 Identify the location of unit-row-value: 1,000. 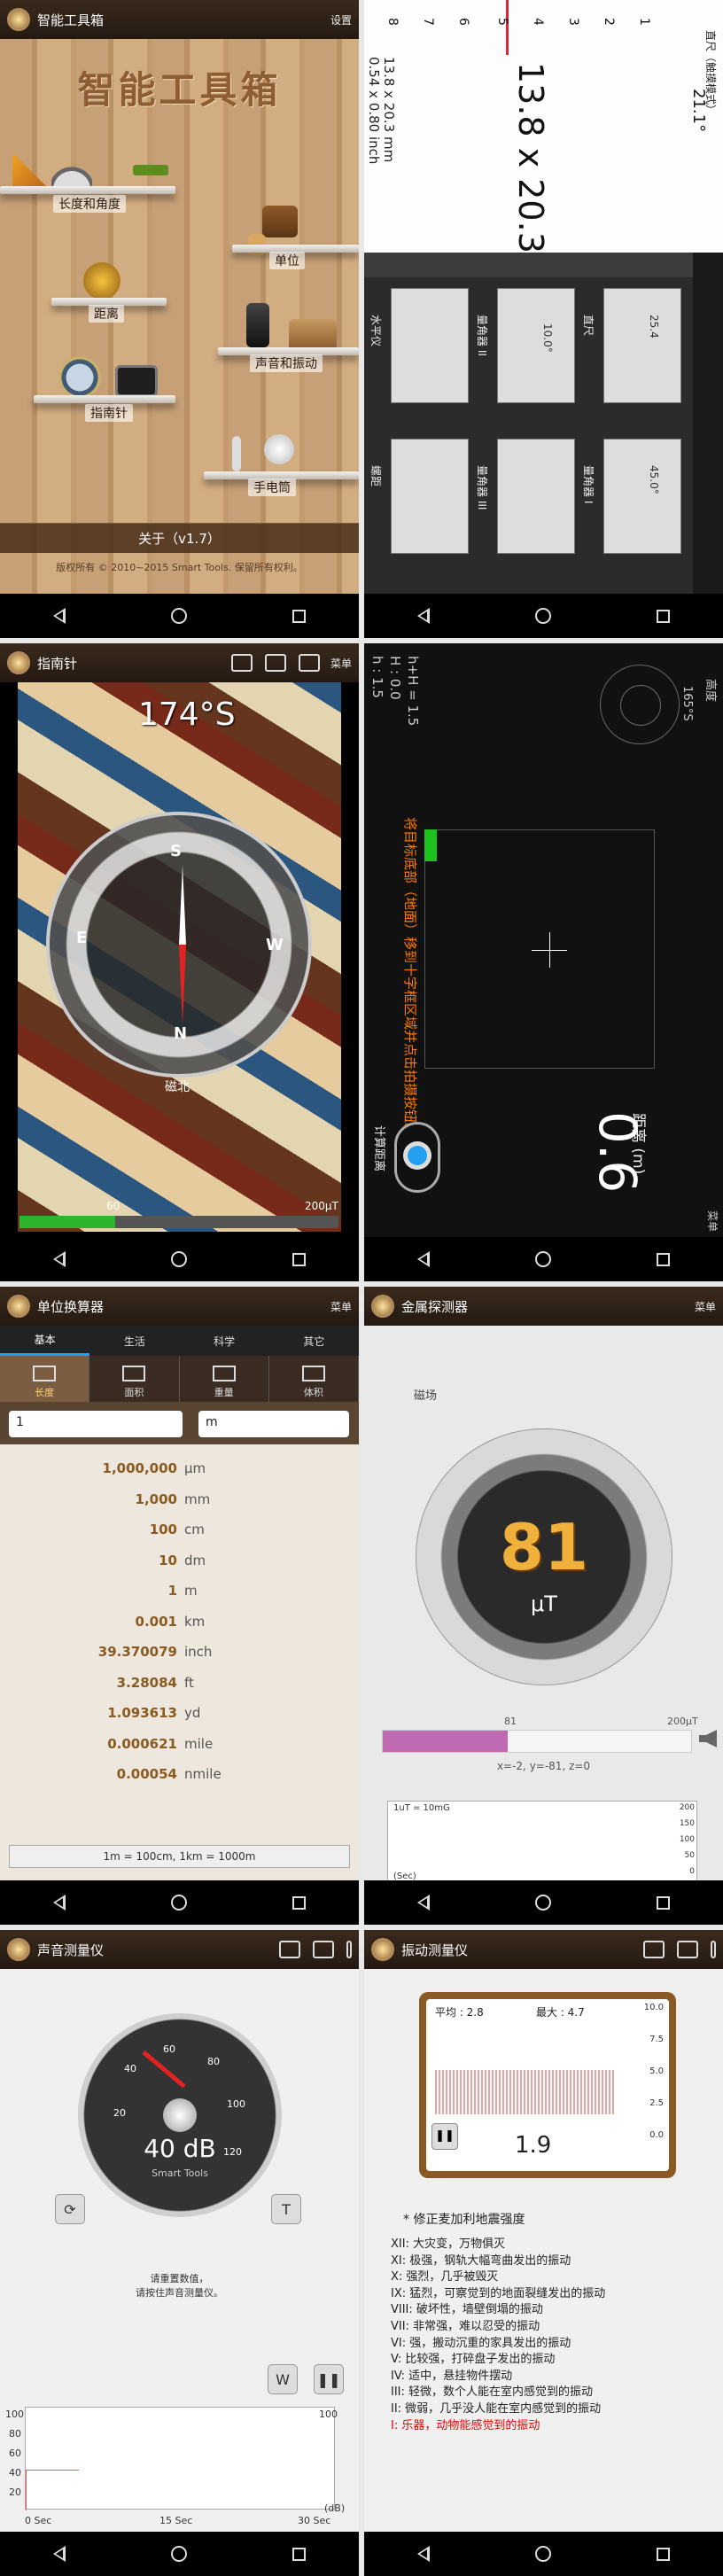
(156, 1499).